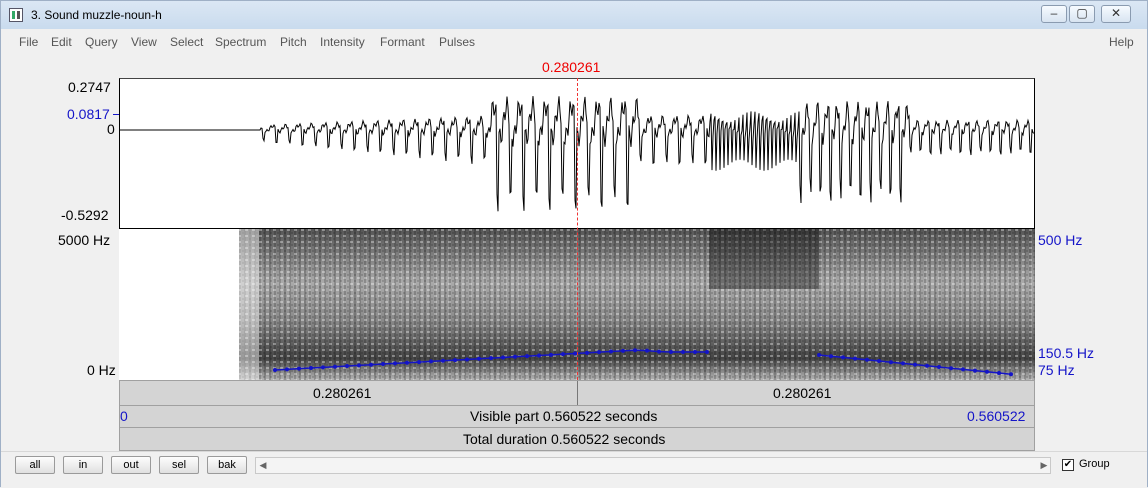 This screenshot has height=488, width=1148. What do you see at coordinates (186, 42) in the screenshot?
I see `menu-select: Select` at bounding box center [186, 42].